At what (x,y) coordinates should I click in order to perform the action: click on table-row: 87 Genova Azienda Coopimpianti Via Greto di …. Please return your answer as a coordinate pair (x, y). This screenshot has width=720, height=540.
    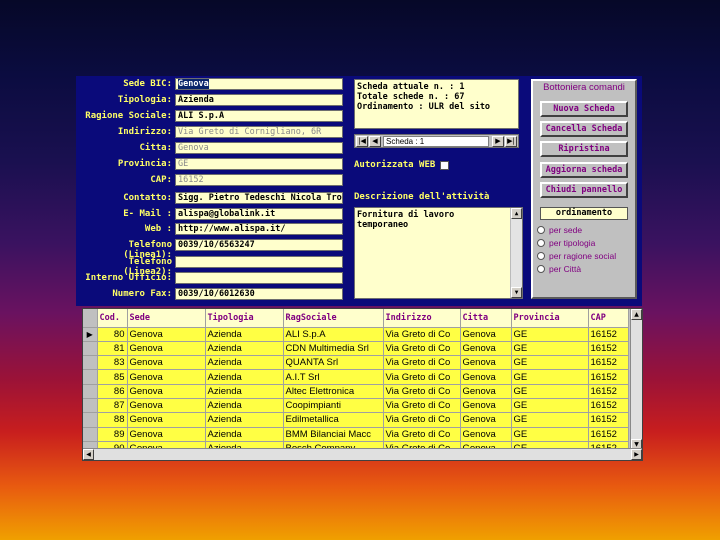
    Looking at the image, I should click on (356, 406).